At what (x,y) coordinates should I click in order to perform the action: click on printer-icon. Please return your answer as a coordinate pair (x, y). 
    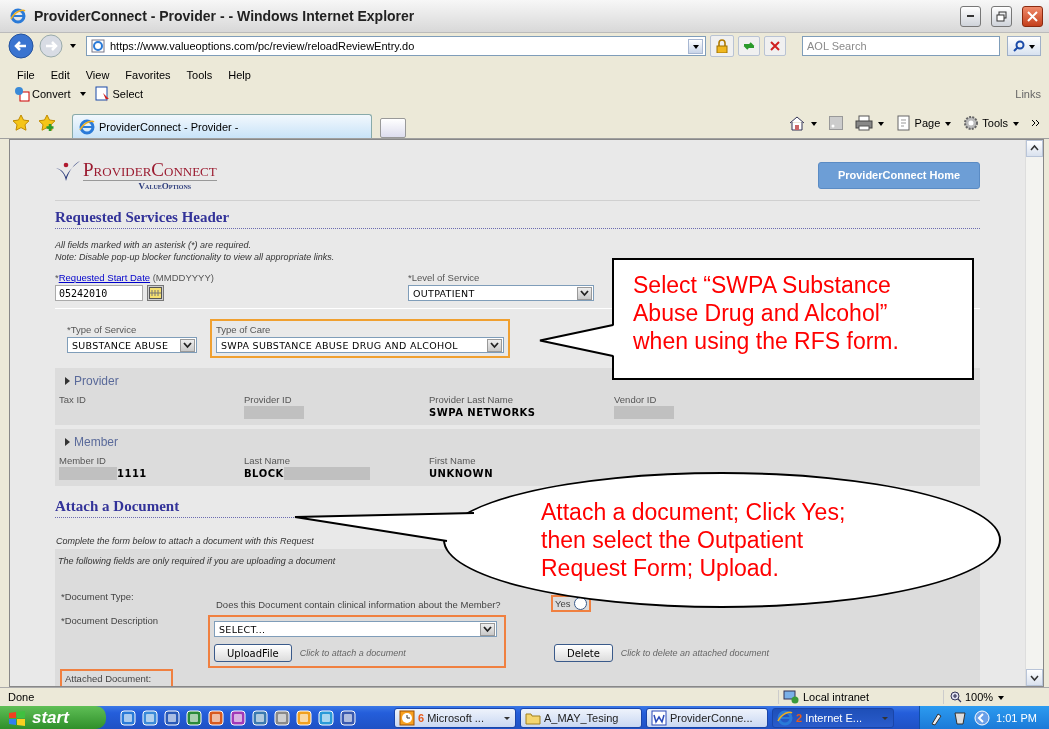
    Looking at the image, I should click on (863, 123).